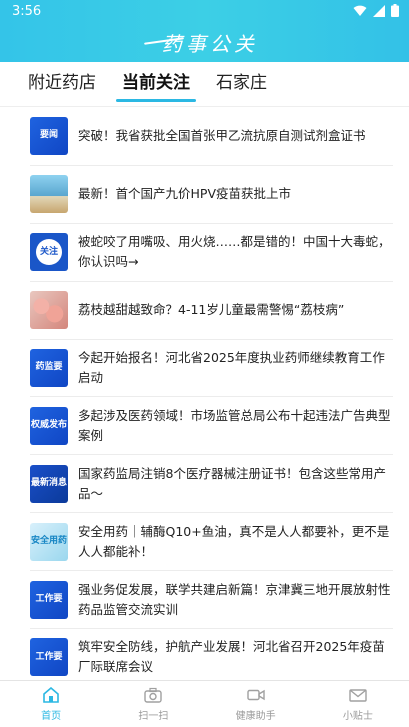  What do you see at coordinates (360, 11) in the screenshot?
I see `wifi-icon` at bounding box center [360, 11].